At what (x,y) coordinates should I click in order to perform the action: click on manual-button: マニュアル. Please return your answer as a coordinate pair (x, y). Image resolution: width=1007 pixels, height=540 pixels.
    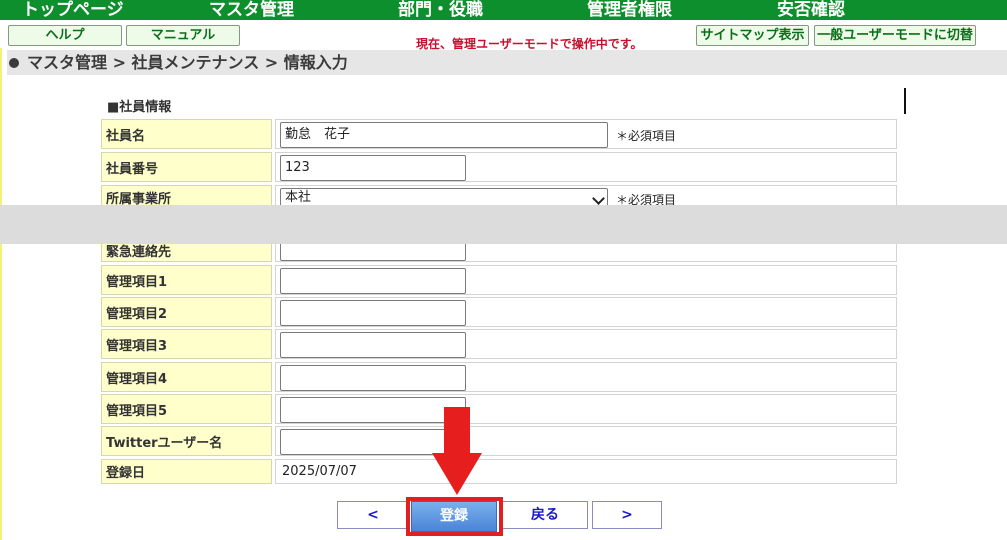
    Looking at the image, I should click on (183, 35).